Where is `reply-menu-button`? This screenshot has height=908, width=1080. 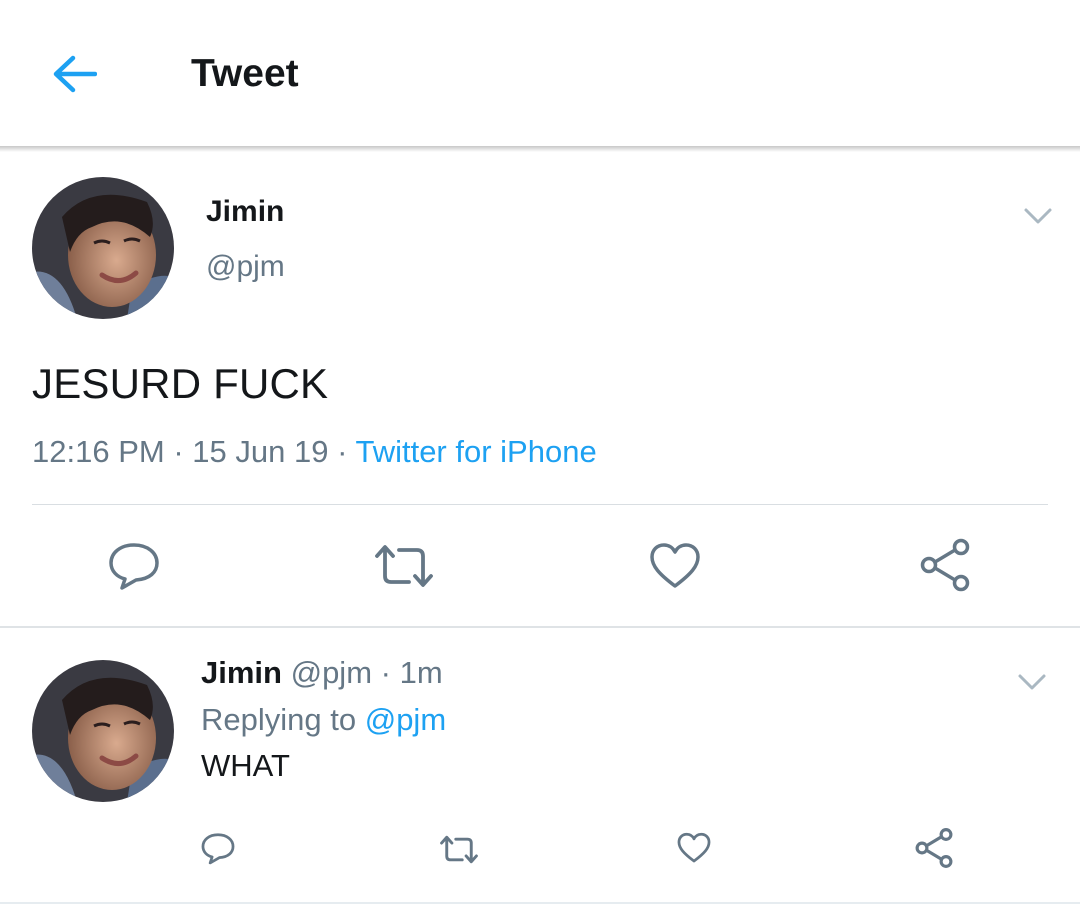
reply-menu-button is located at coordinates (1032, 682).